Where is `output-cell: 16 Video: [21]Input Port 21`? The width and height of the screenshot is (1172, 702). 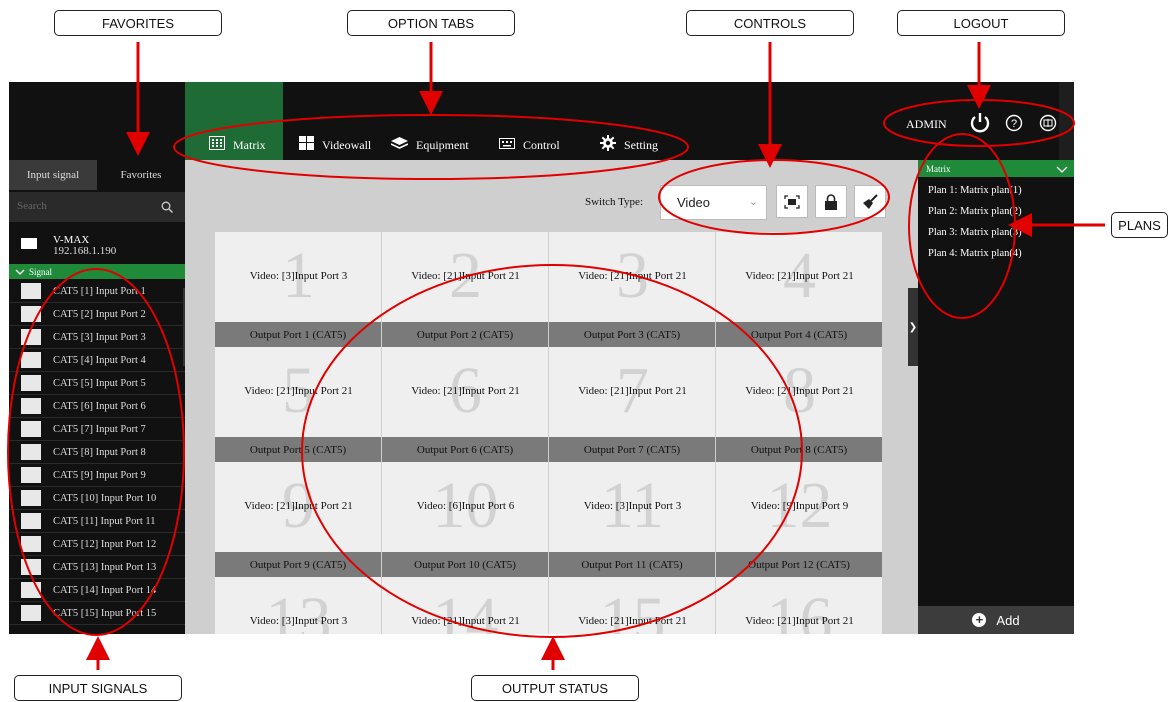
output-cell: 16 Video: [21]Input Port 21 is located at coordinates (799, 605).